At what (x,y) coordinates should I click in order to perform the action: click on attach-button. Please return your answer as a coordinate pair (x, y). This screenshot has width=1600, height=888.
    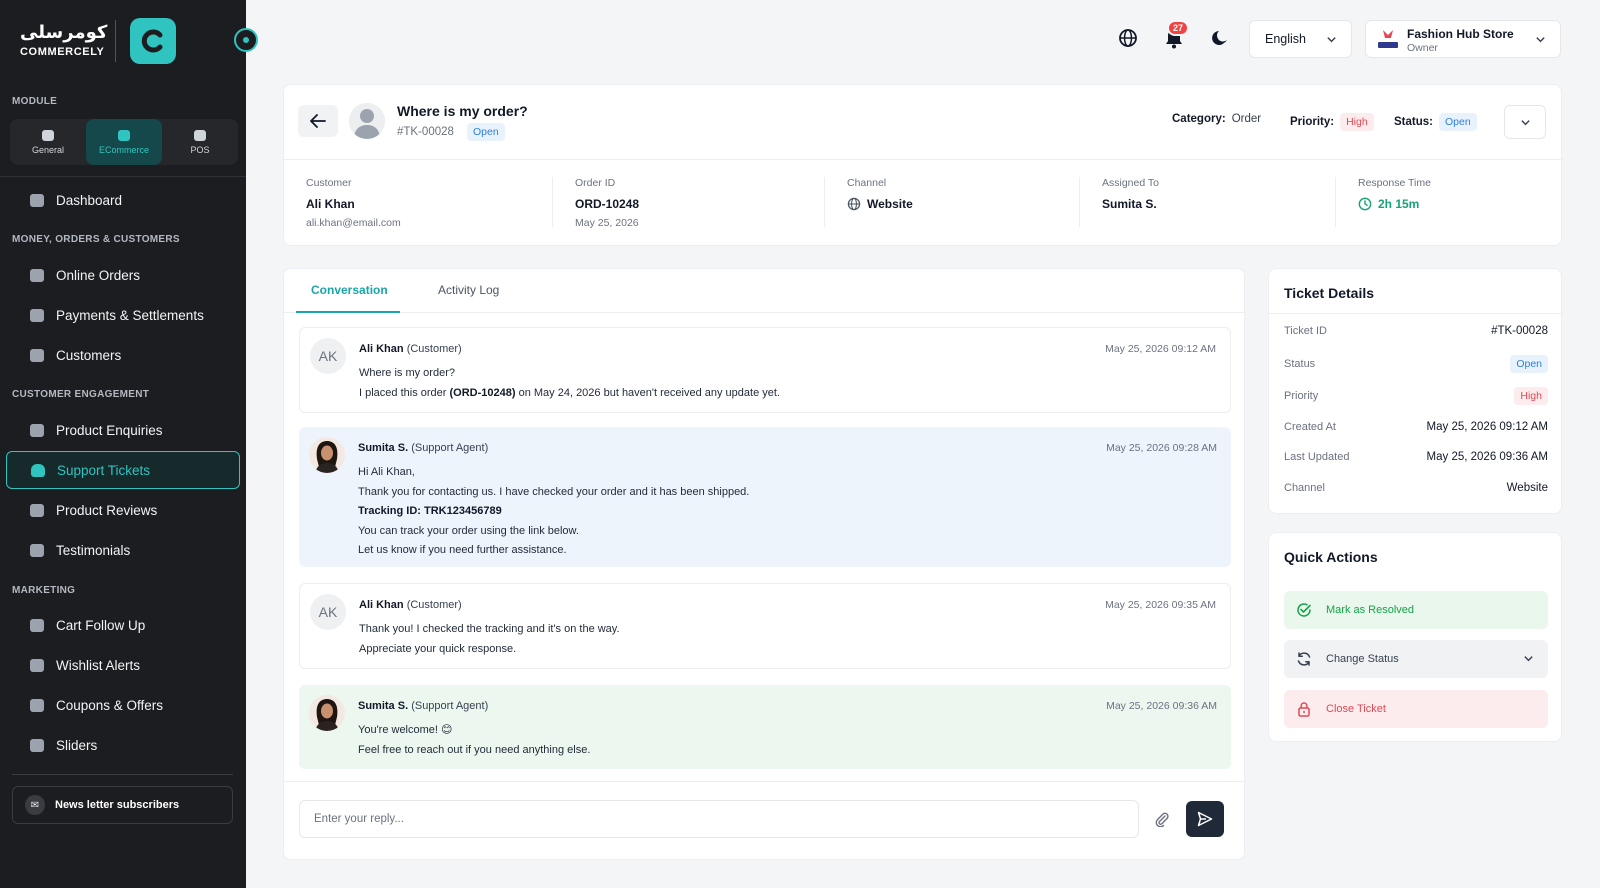
    Looking at the image, I should click on (1162, 819).